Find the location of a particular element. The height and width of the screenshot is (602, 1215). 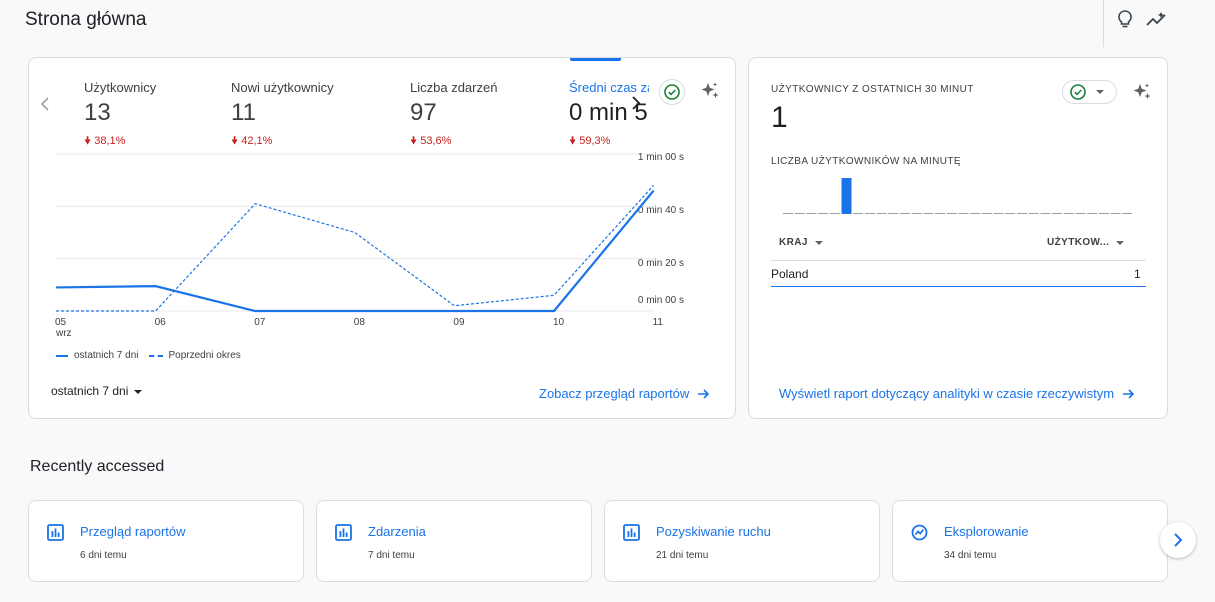

recently-accessed-title: Recently accessed is located at coordinates (97, 466).